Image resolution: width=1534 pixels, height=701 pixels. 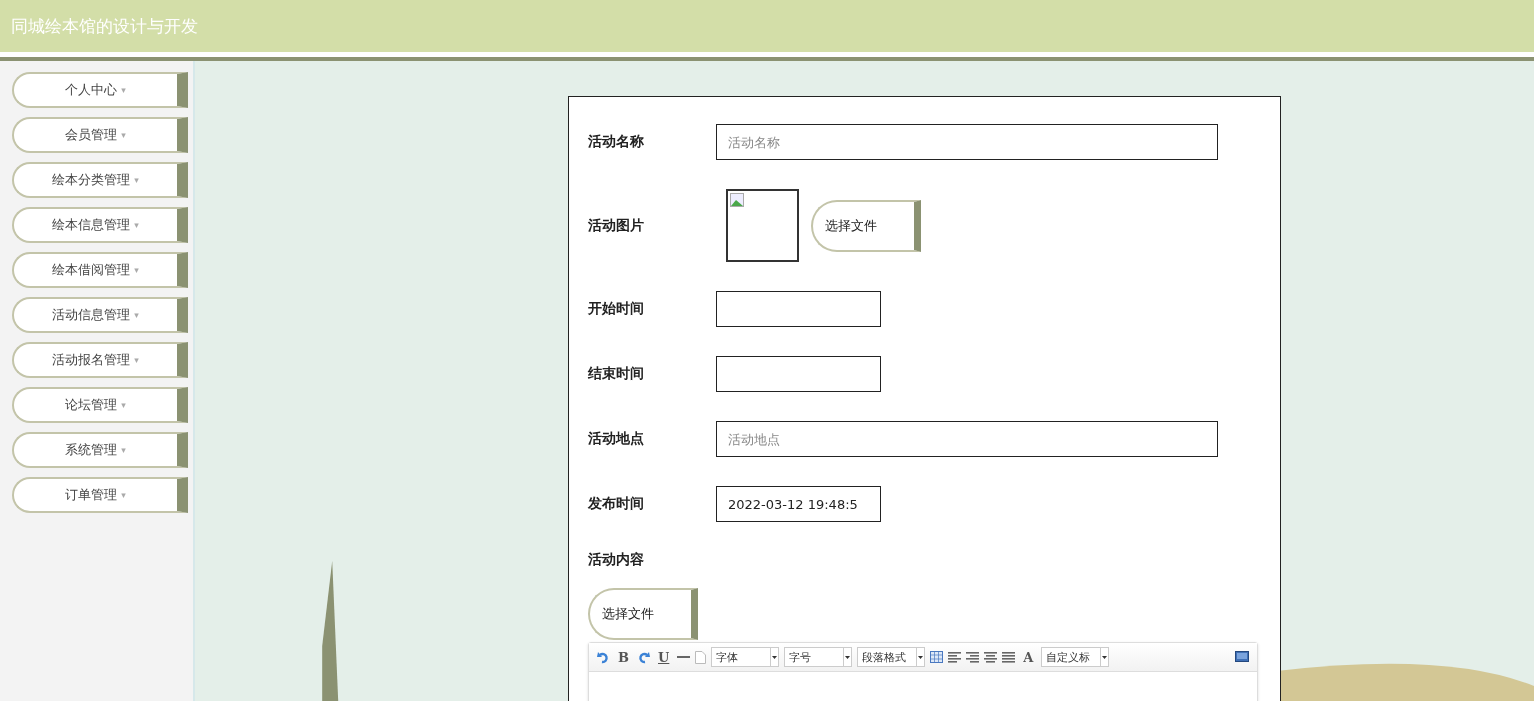 What do you see at coordinates (745, 657) in the screenshot?
I see `toolbar-select: 字体` at bounding box center [745, 657].